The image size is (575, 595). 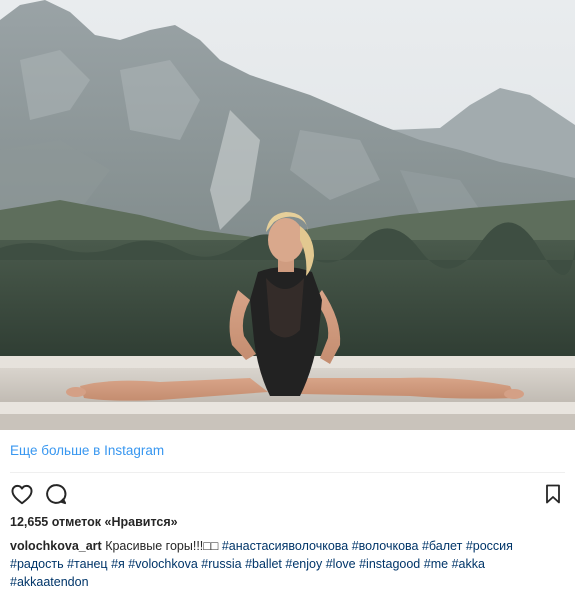 I want to click on hashtag: #радость, so click(x=37, y=564).